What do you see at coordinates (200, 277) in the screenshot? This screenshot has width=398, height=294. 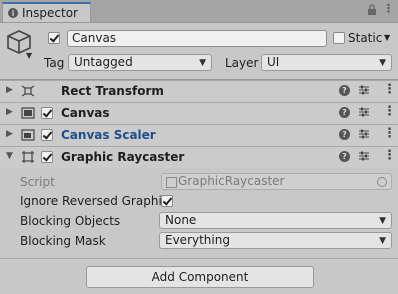 I see `add-component-button: Add Component` at bounding box center [200, 277].